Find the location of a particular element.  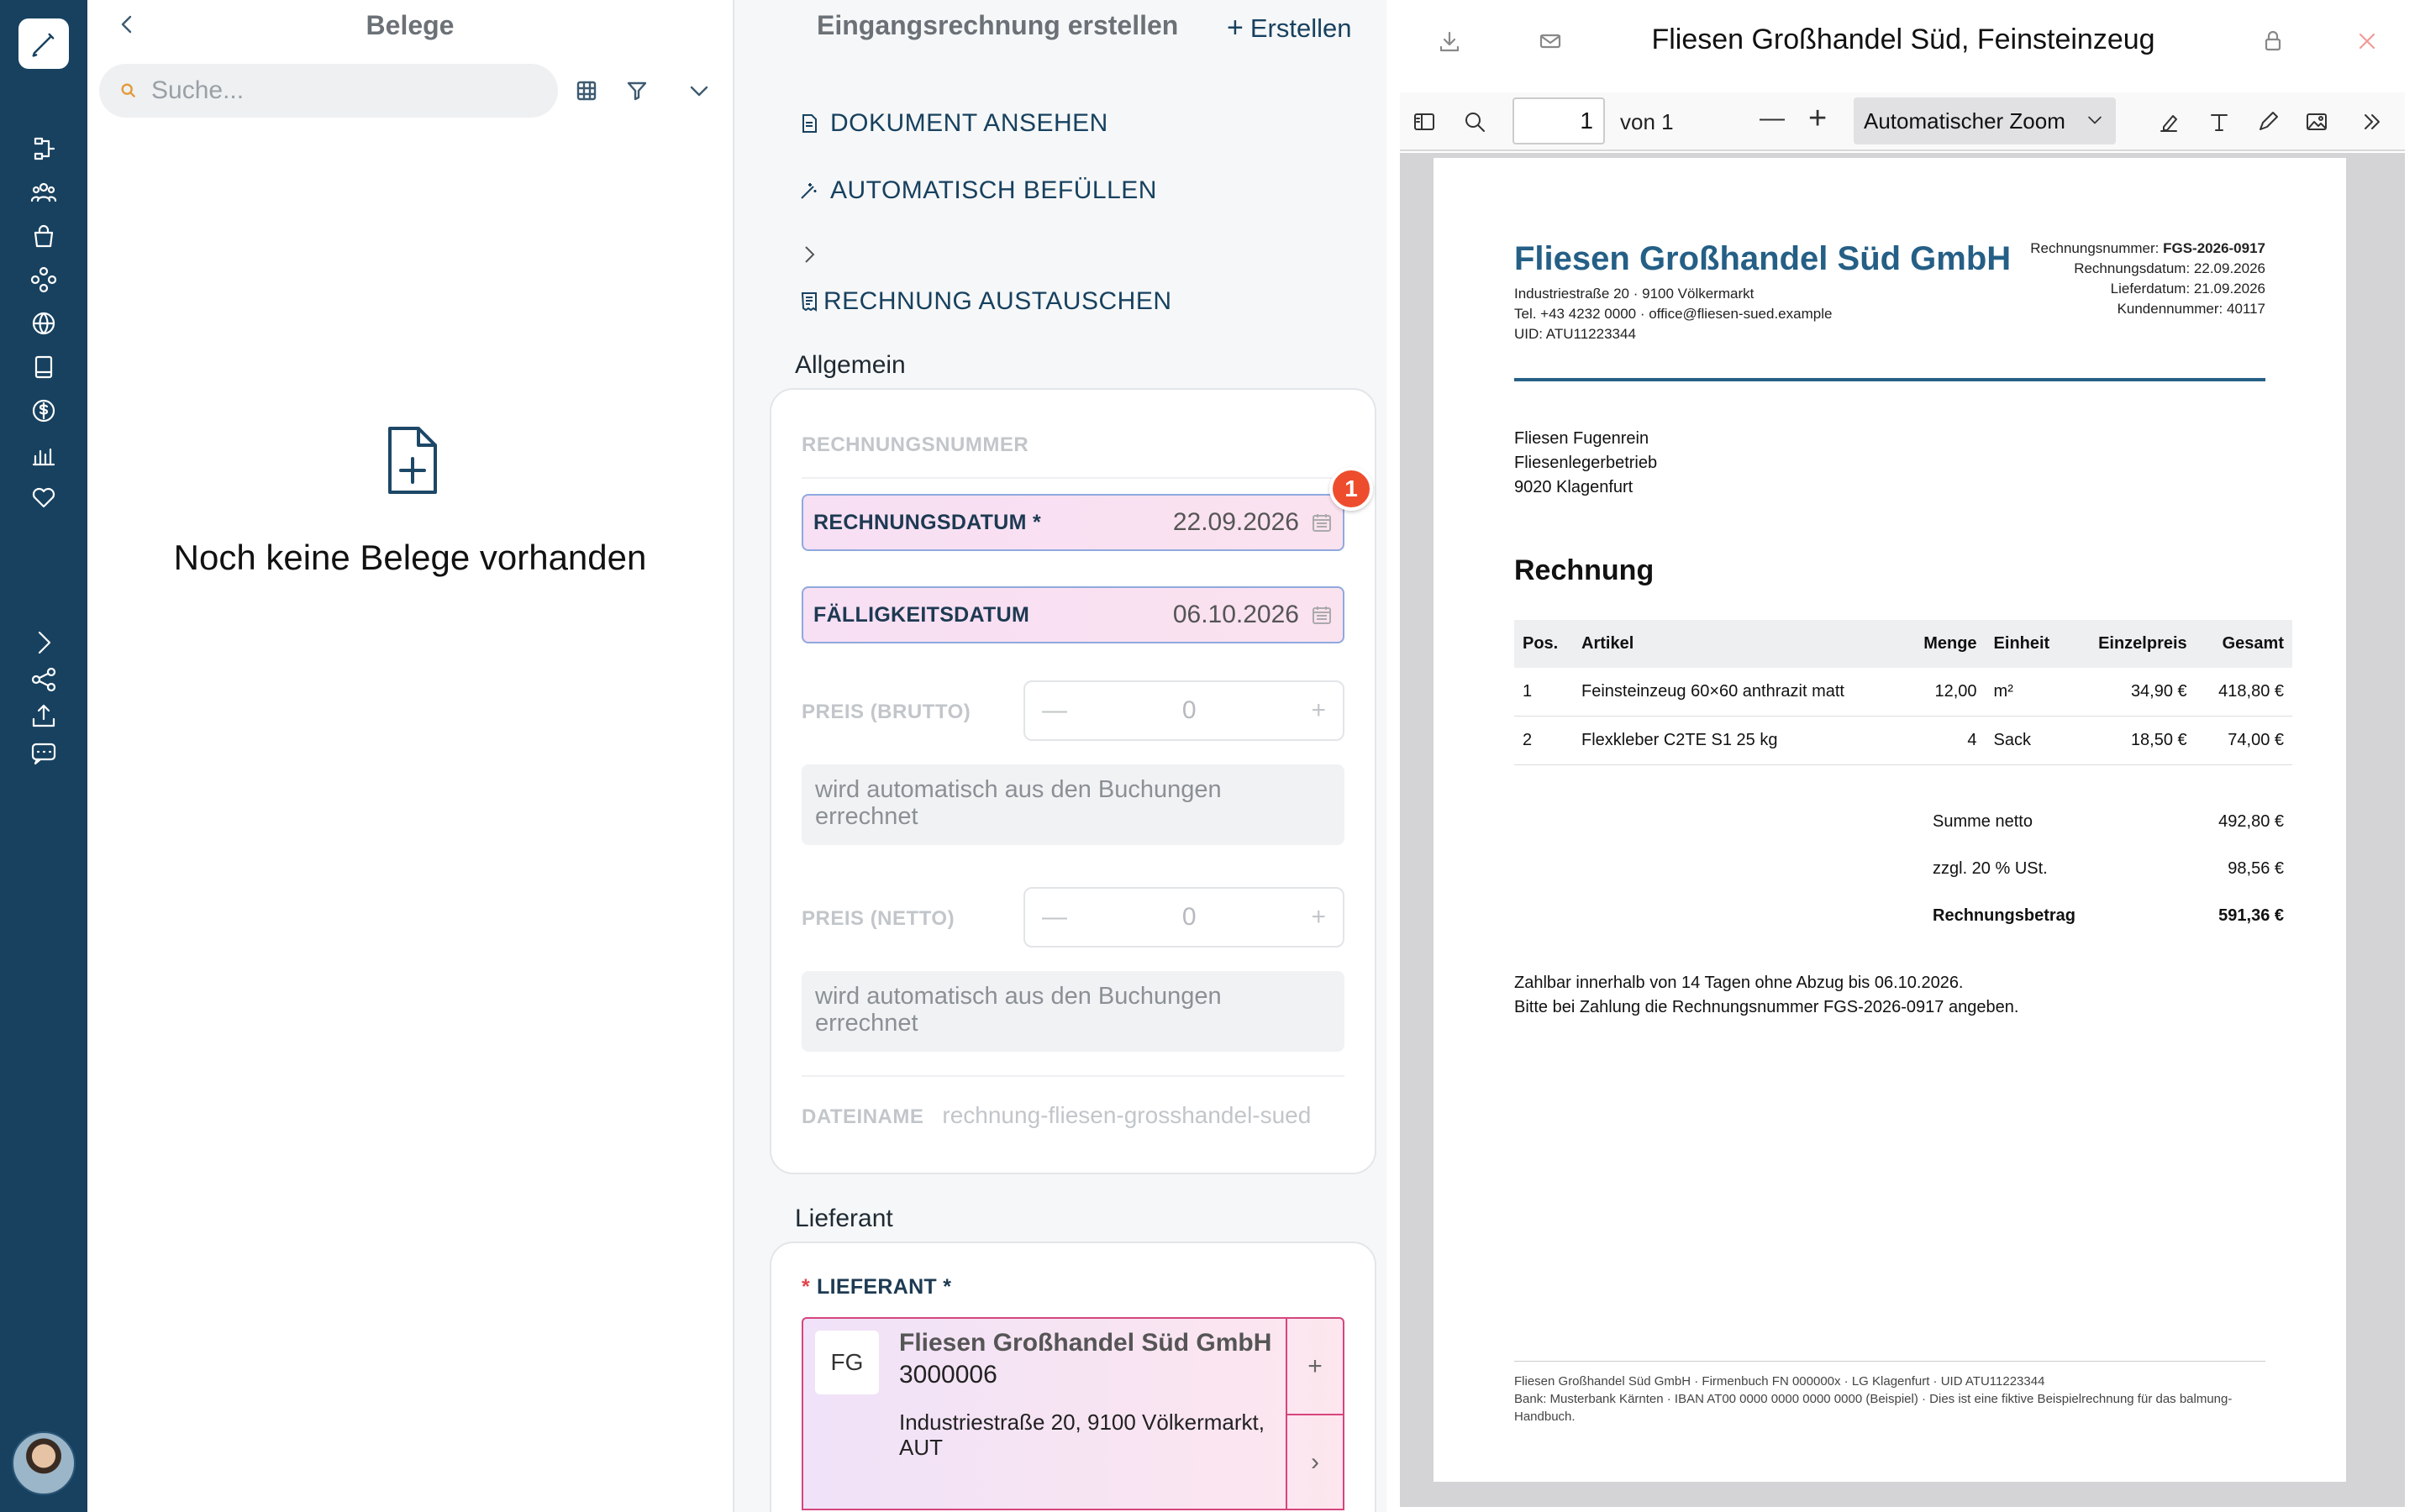

filename-value: rechnung-fliesen-grosshandel-sued is located at coordinates (1127, 1115).